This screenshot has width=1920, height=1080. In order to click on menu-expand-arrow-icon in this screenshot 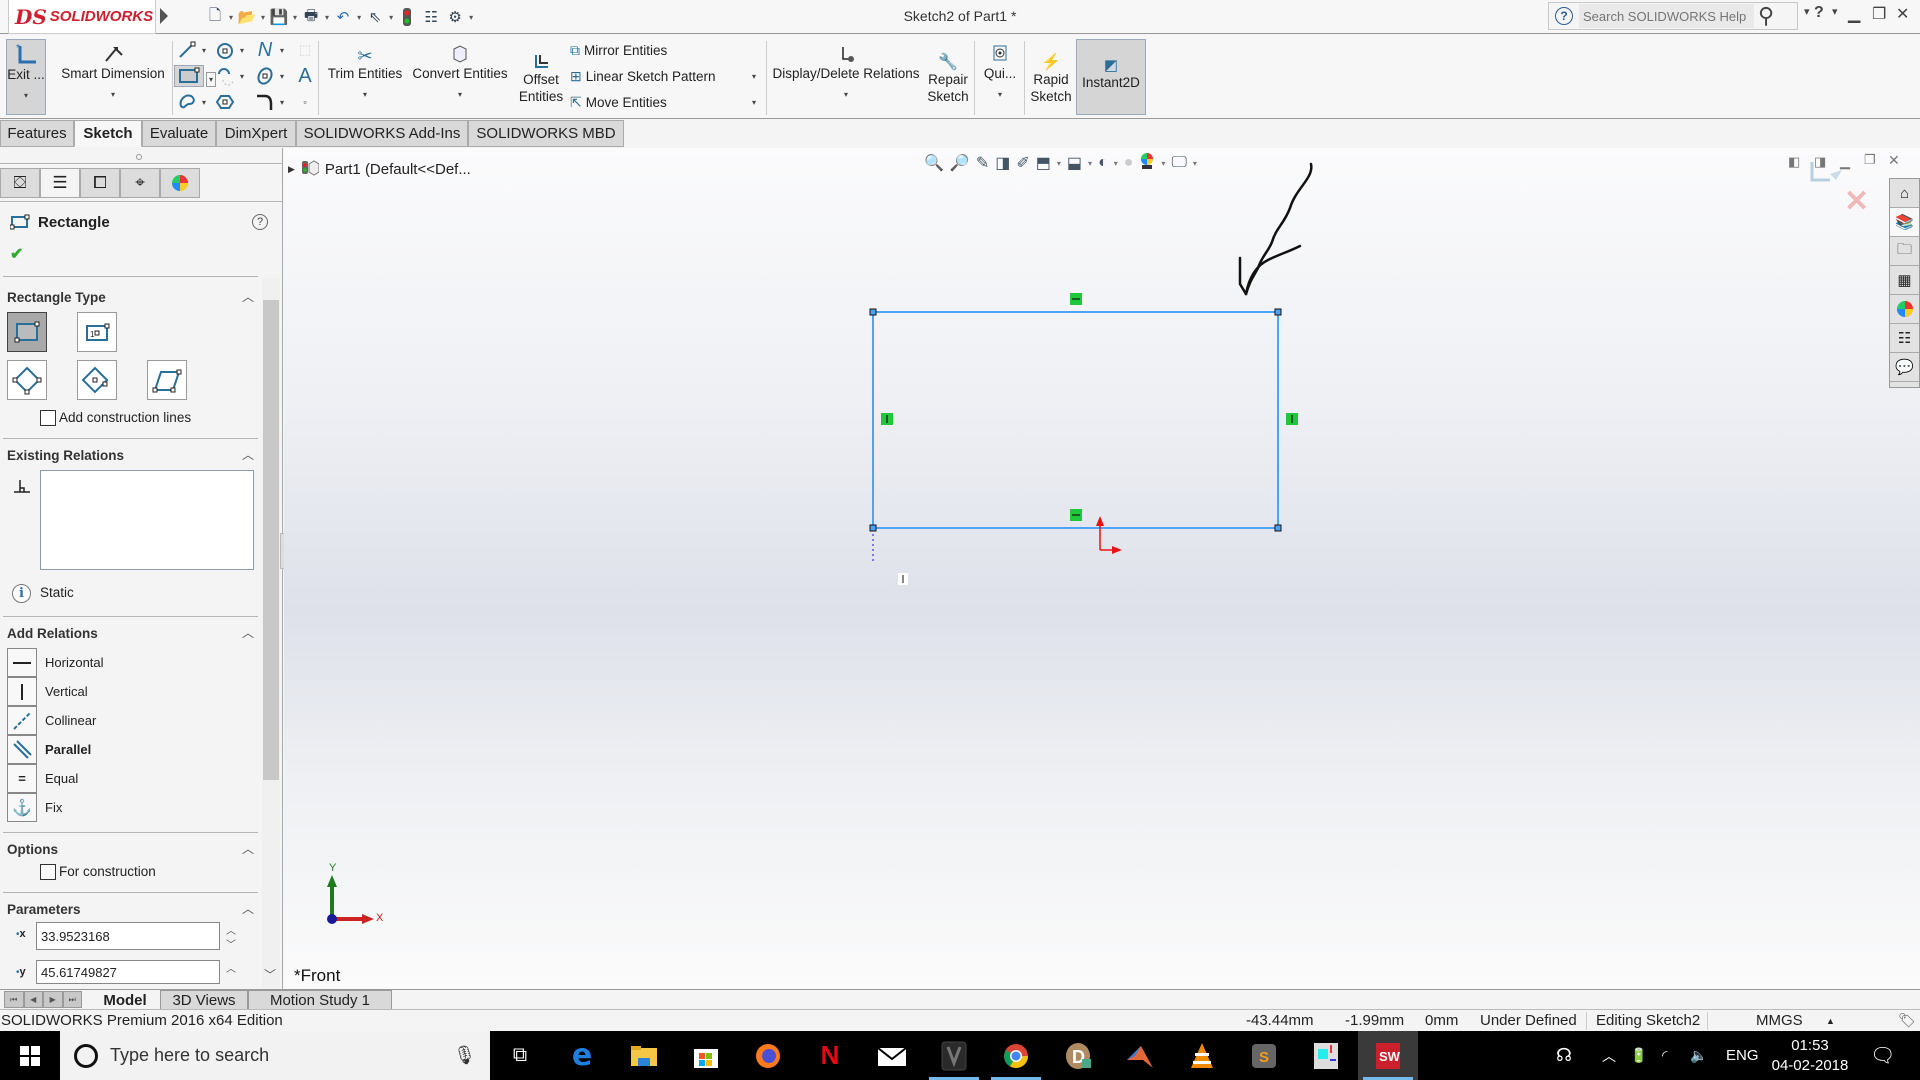, I will do `click(164, 16)`.